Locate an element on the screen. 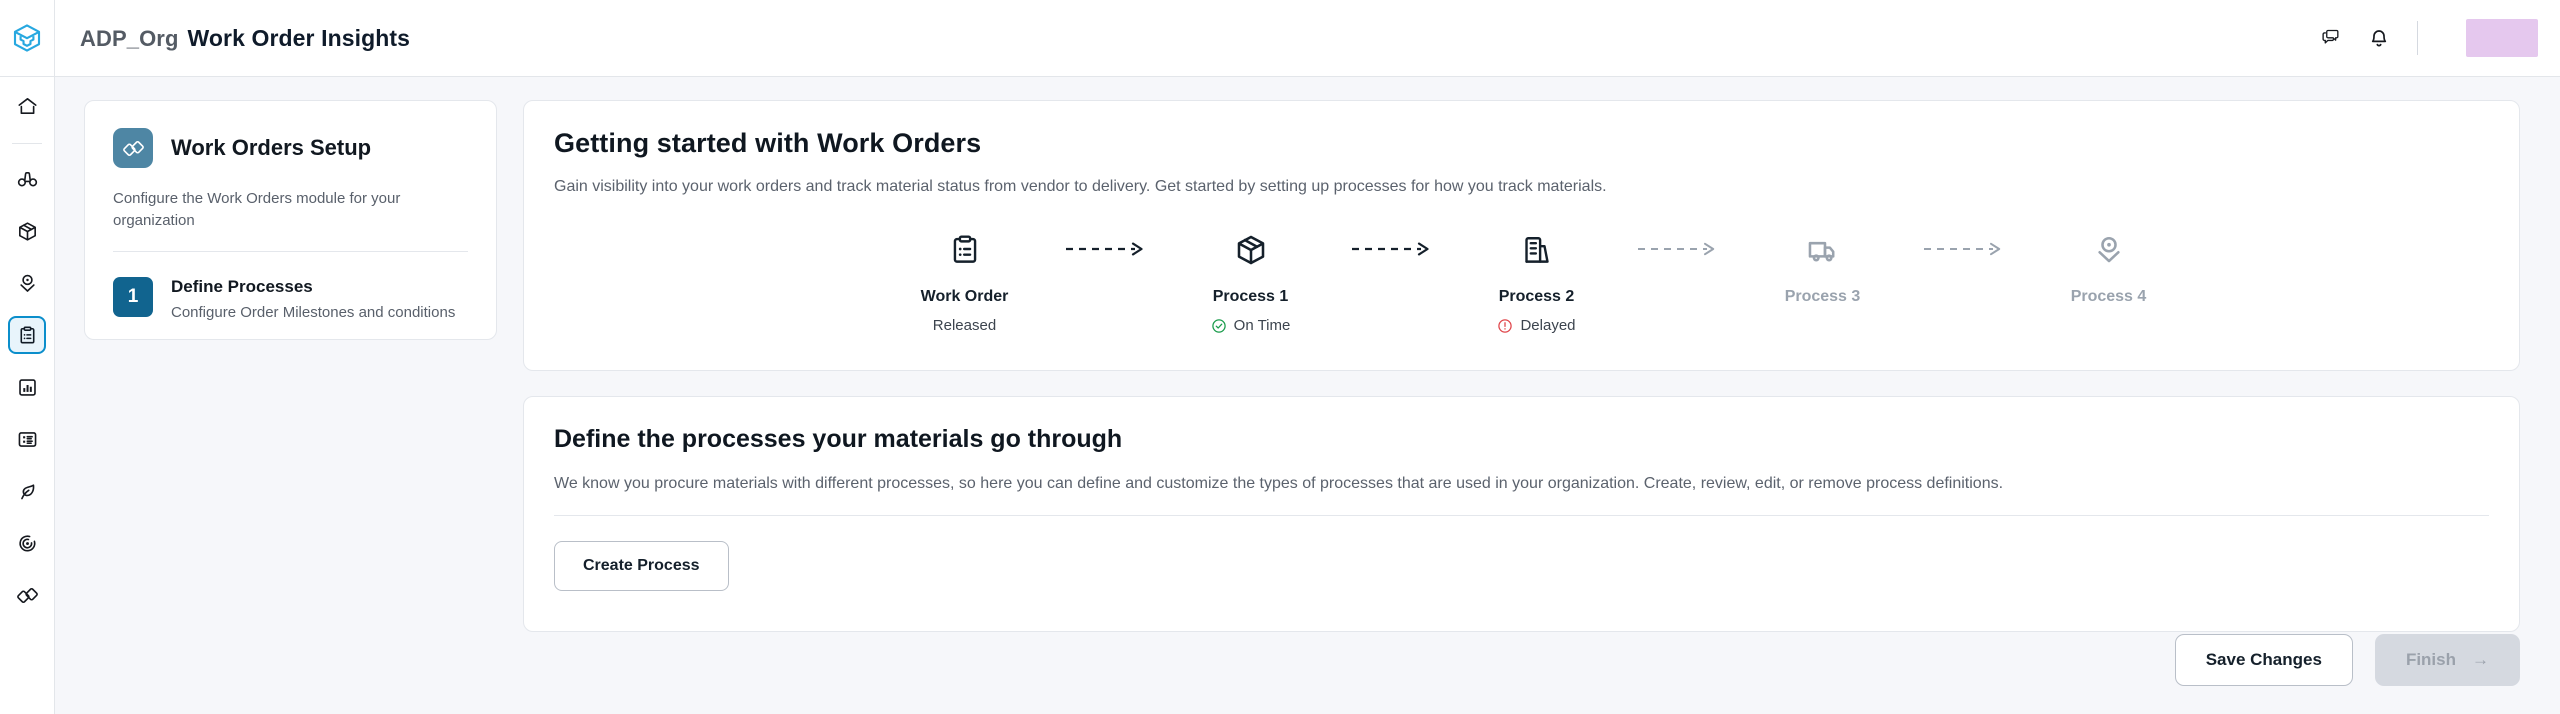  create-process-button: Create Process is located at coordinates (641, 566).